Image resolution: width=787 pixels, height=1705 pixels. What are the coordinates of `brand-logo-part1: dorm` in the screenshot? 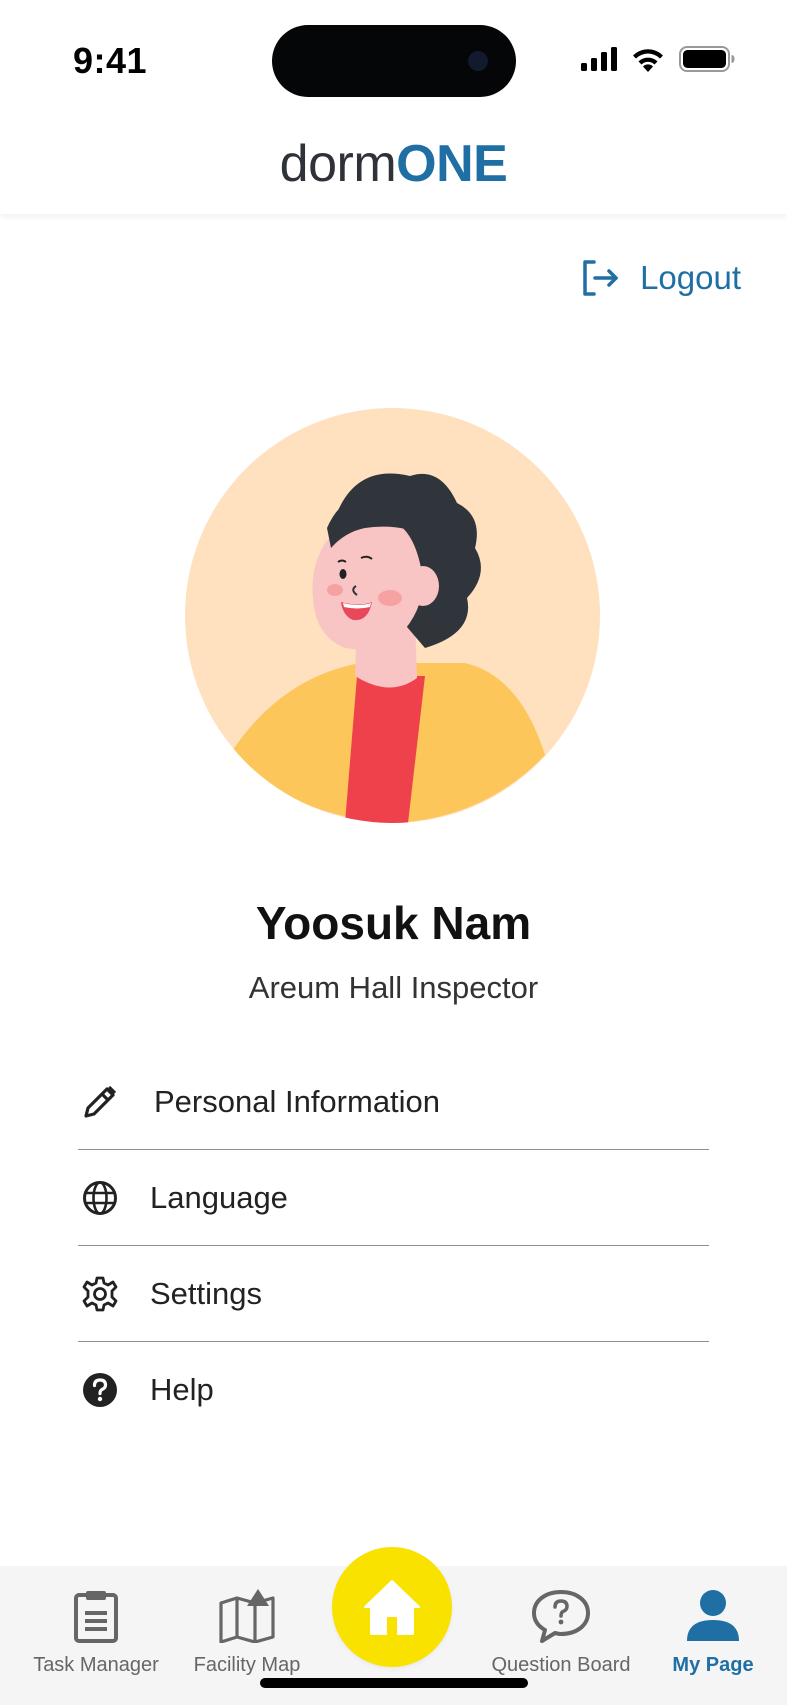 It's located at (338, 164).